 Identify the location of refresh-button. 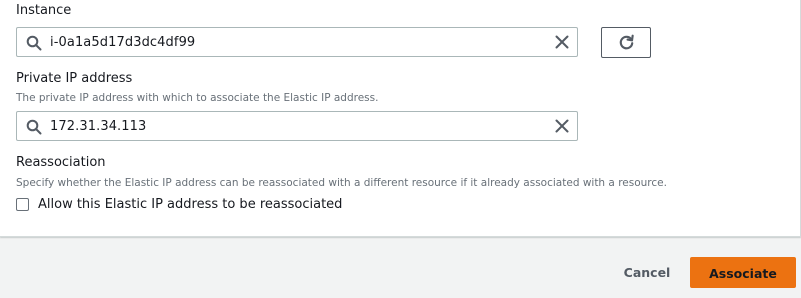
(626, 42).